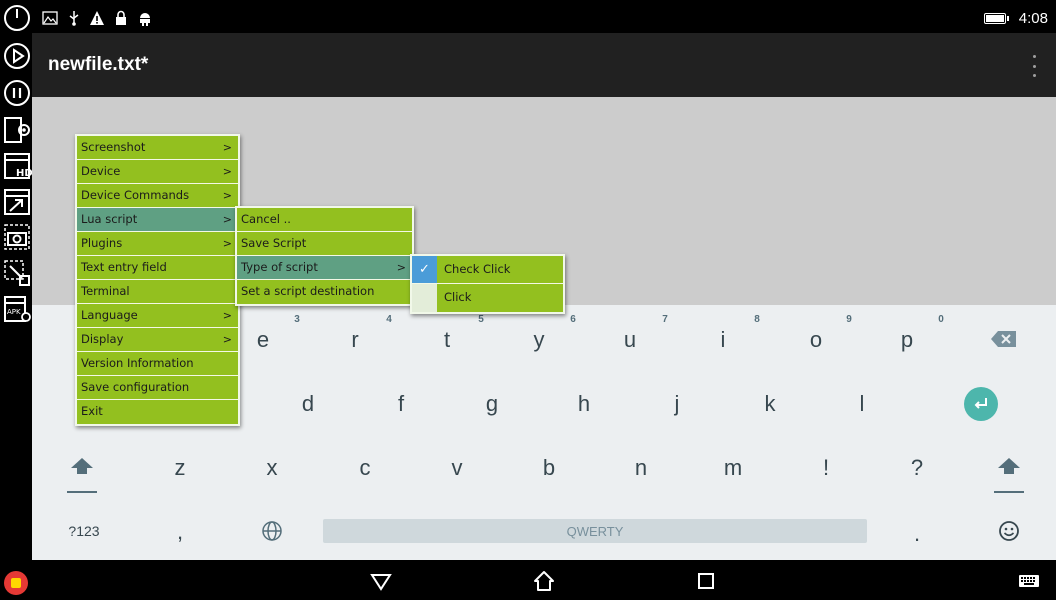  I want to click on menu-item-label: Display, so click(102, 339).